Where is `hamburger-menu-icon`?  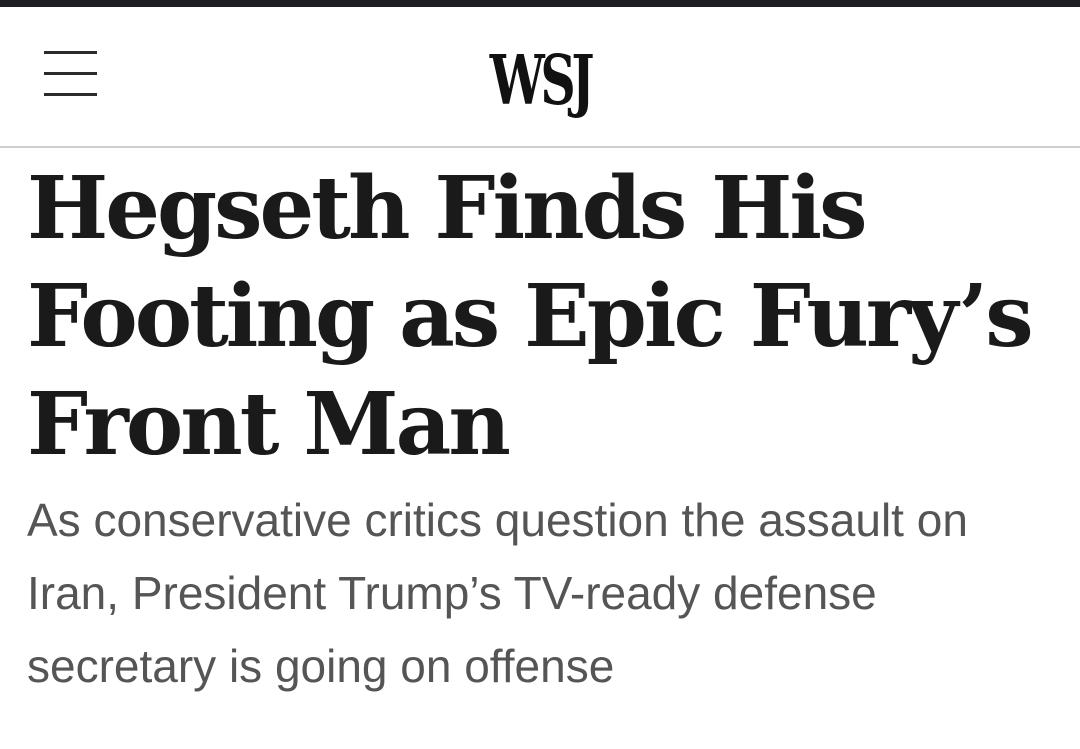
hamburger-menu-icon is located at coordinates (70, 75).